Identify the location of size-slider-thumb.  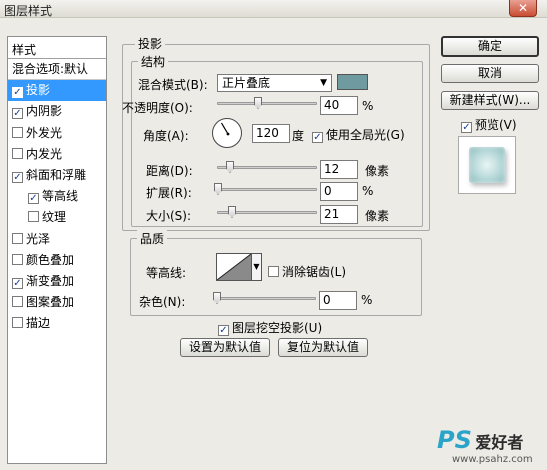
(232, 212).